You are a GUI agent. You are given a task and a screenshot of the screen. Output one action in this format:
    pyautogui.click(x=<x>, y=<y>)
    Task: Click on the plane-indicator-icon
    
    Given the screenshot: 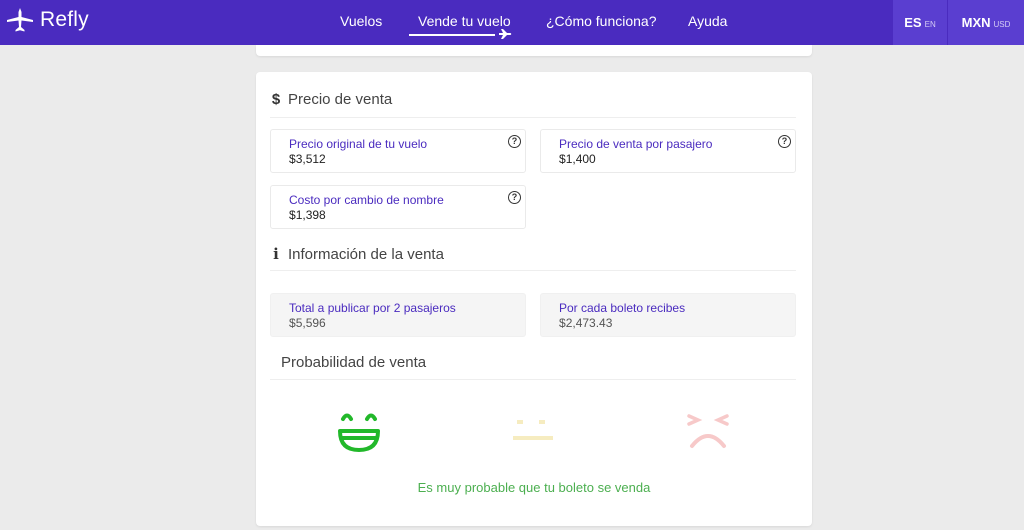 What is the action you would take?
    pyautogui.click(x=505, y=34)
    